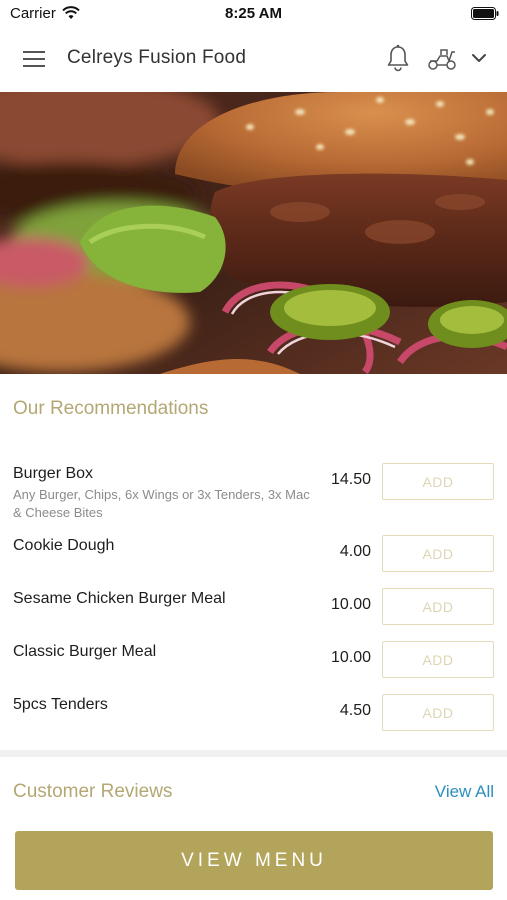 This screenshot has height=900, width=507. I want to click on item-price: 4.50, so click(355, 710).